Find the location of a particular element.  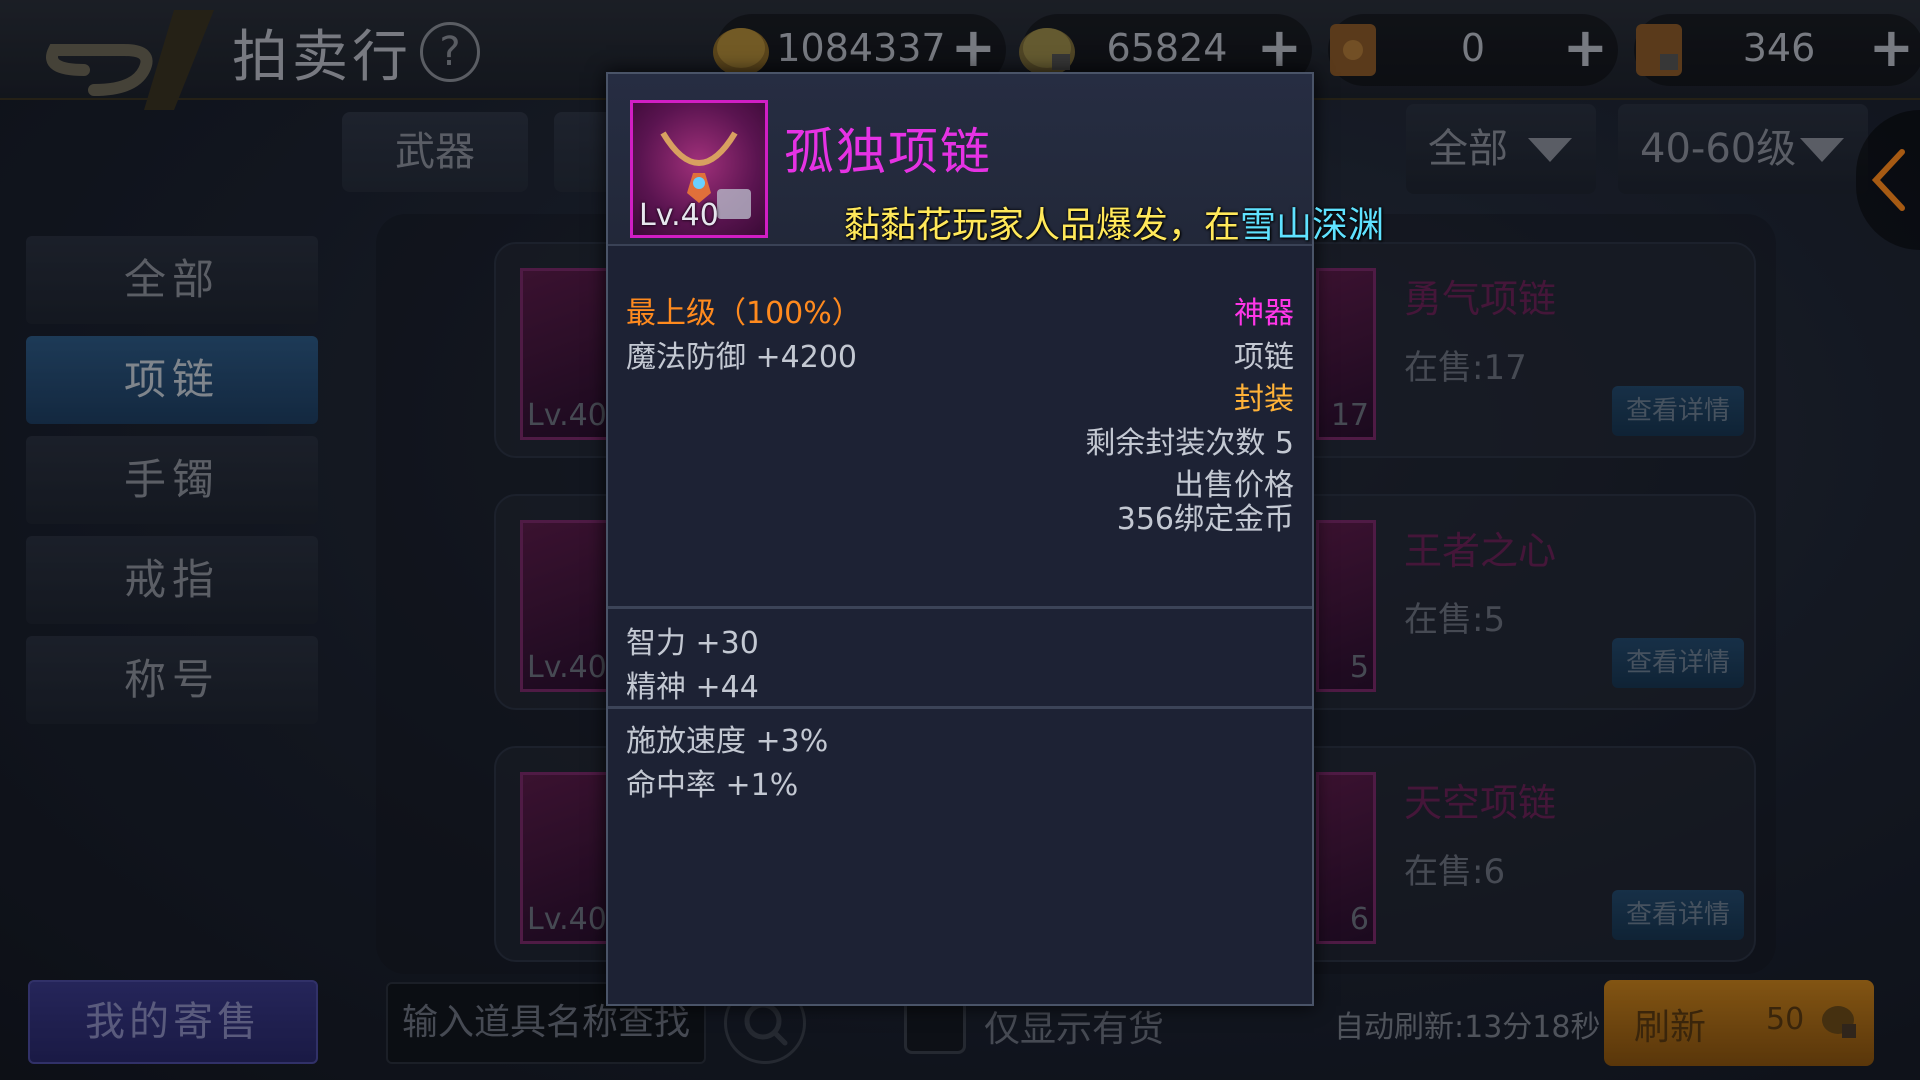

item-rarity: 神器 is located at coordinates (1264, 313).